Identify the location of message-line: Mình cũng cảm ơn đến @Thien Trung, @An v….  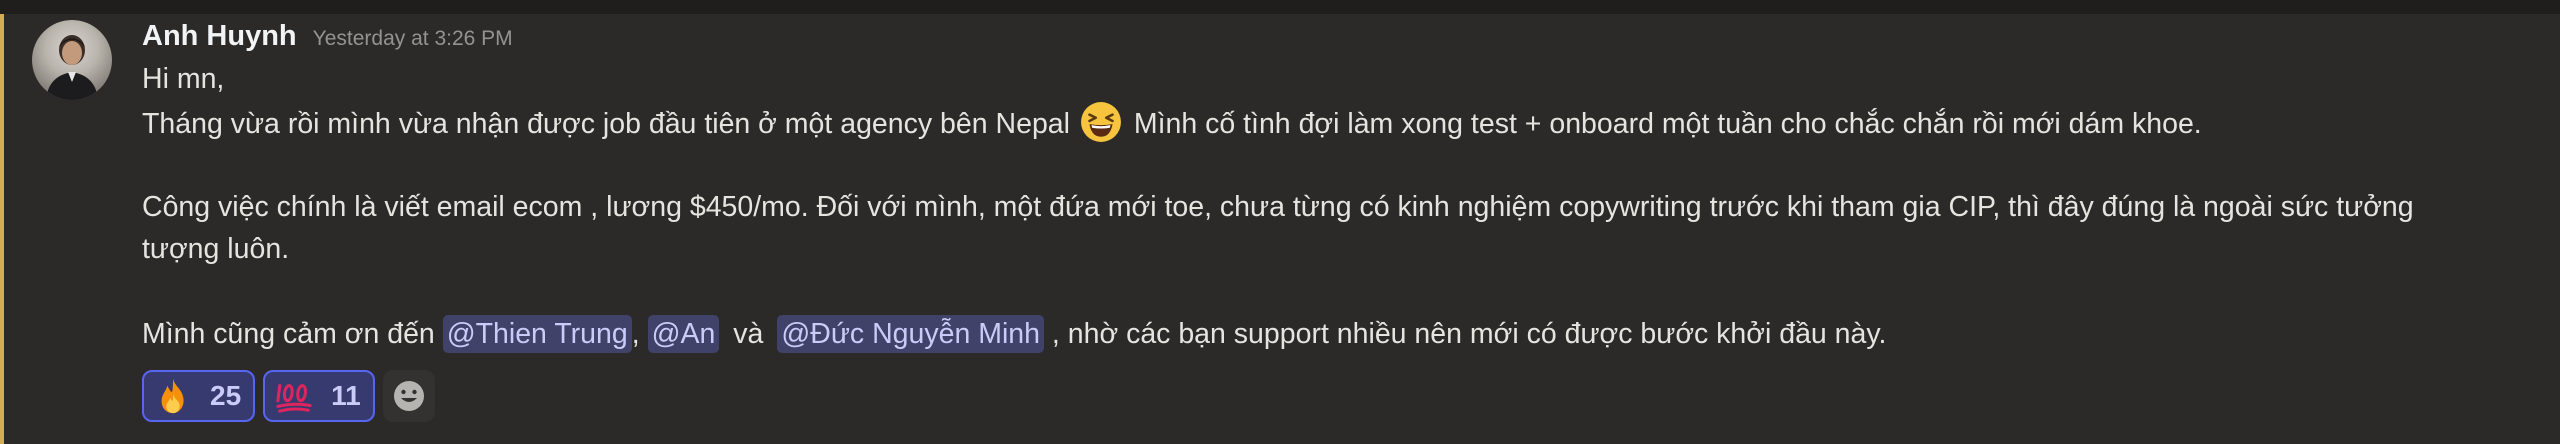
(1342, 334).